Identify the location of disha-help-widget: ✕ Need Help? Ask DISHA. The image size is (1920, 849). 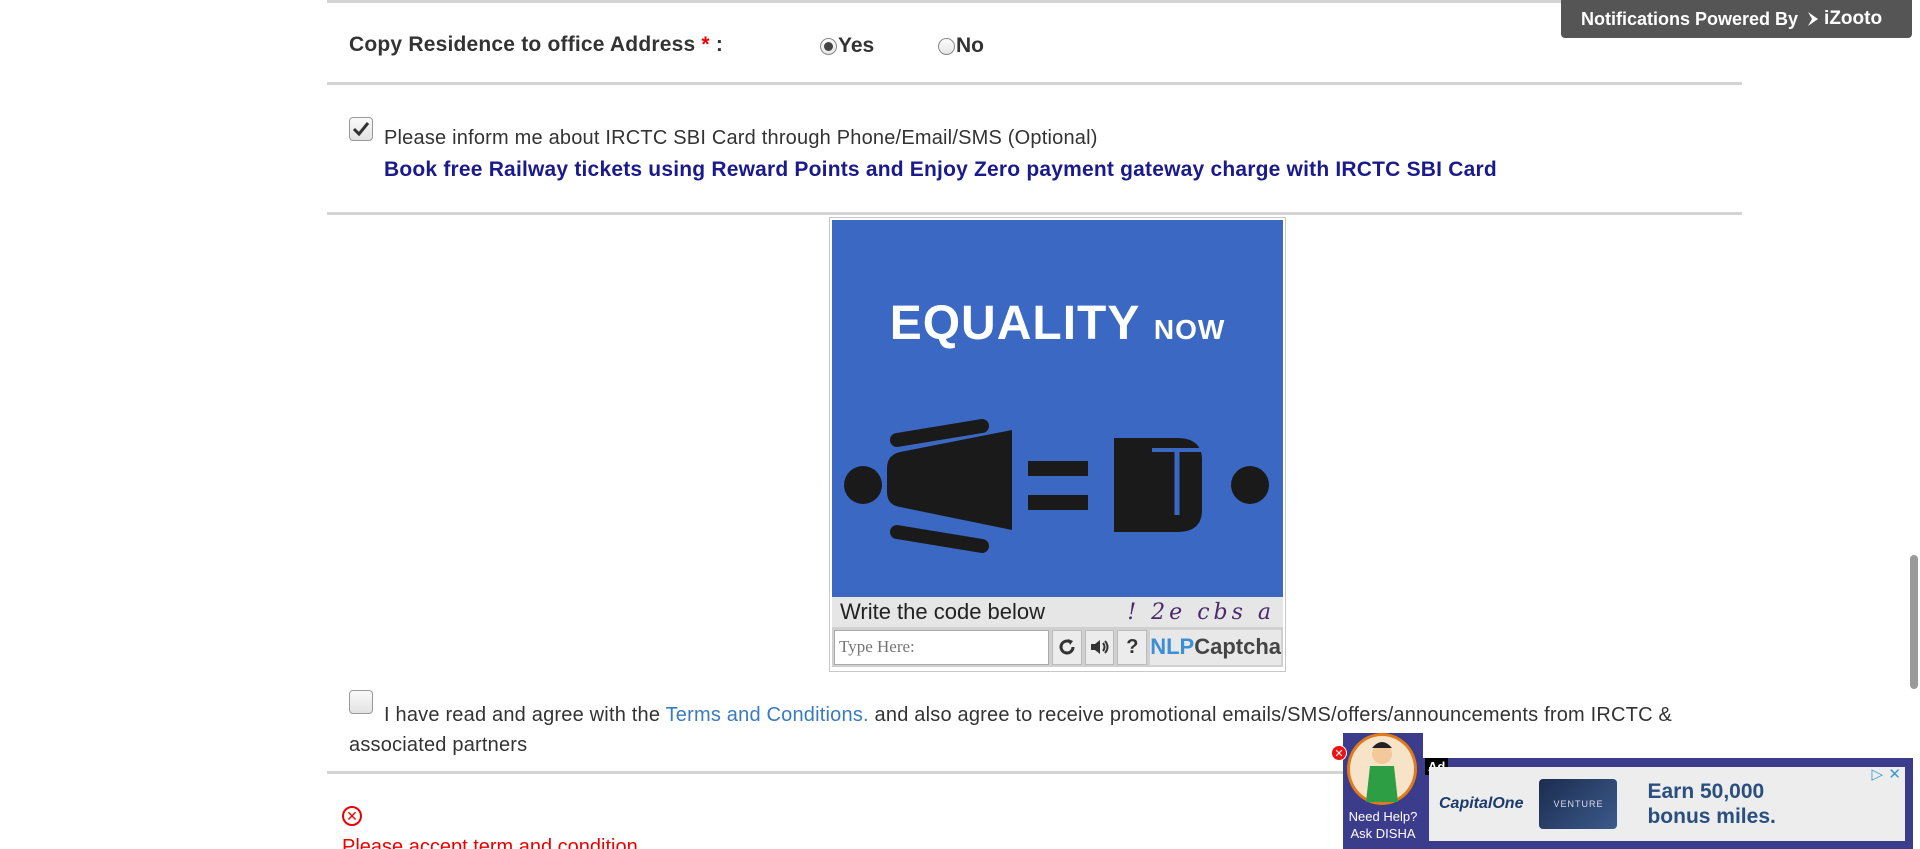
(1377, 791).